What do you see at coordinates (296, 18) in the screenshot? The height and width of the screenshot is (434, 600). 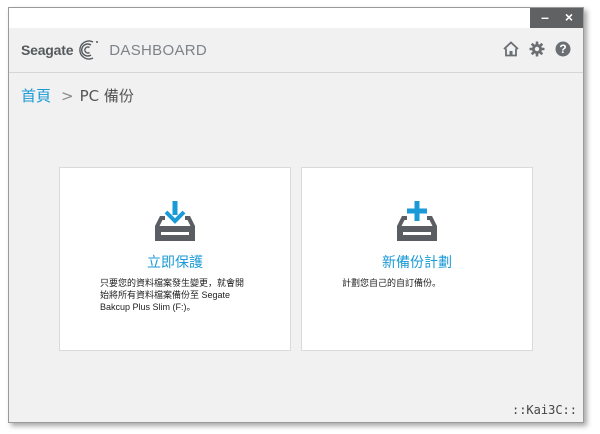 I see `title-bar: – ×` at bounding box center [296, 18].